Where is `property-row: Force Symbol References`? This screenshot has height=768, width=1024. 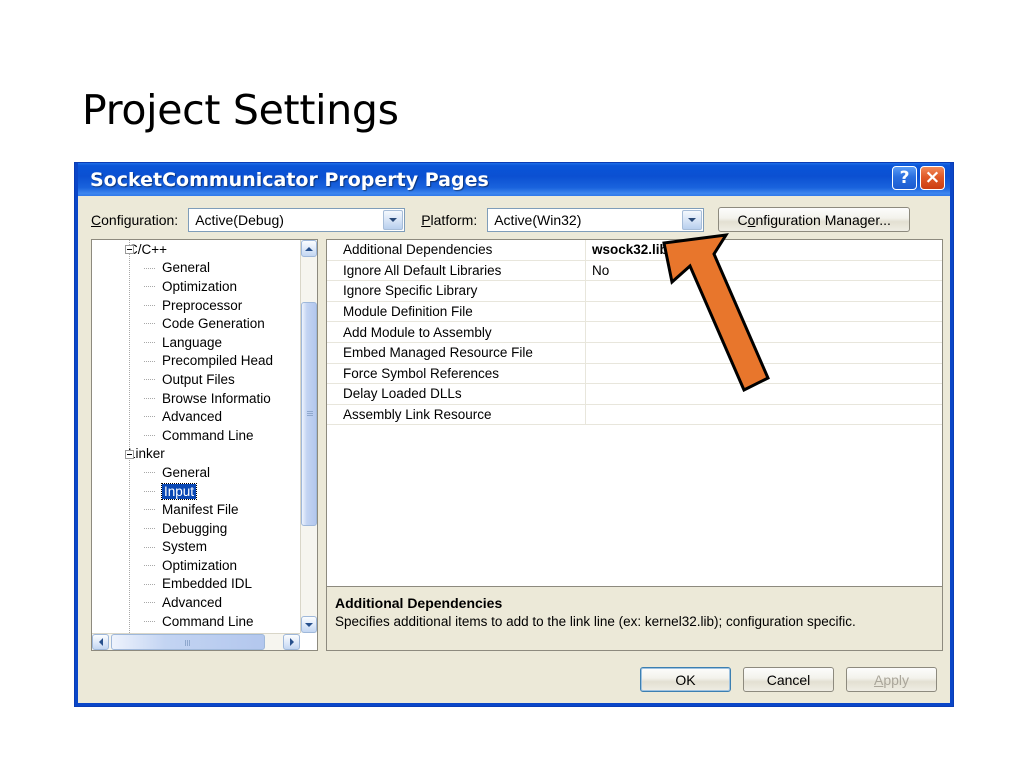 property-row: Force Symbol References is located at coordinates (634, 374).